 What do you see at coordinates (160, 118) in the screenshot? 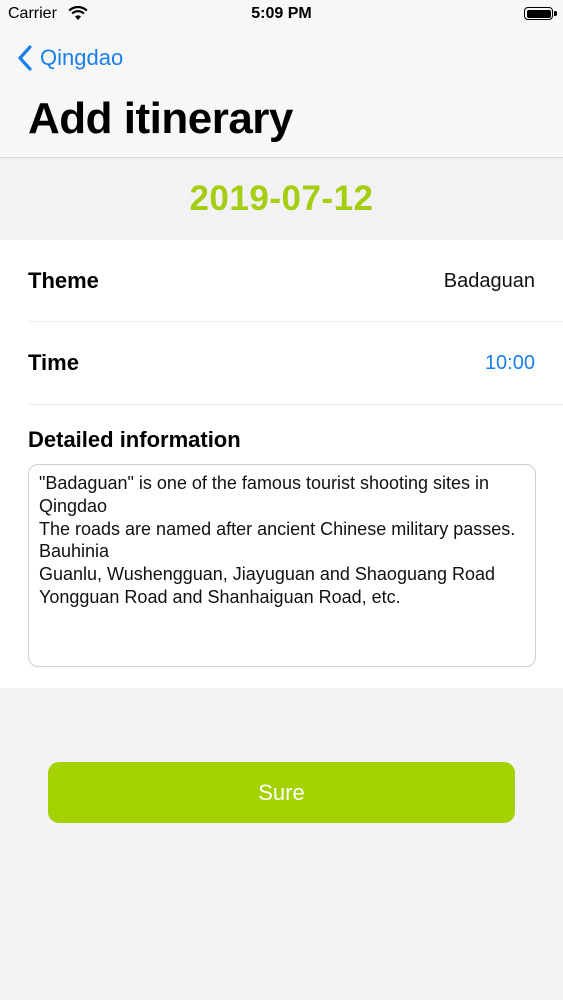
I see `page-title: Add itinerary` at bounding box center [160, 118].